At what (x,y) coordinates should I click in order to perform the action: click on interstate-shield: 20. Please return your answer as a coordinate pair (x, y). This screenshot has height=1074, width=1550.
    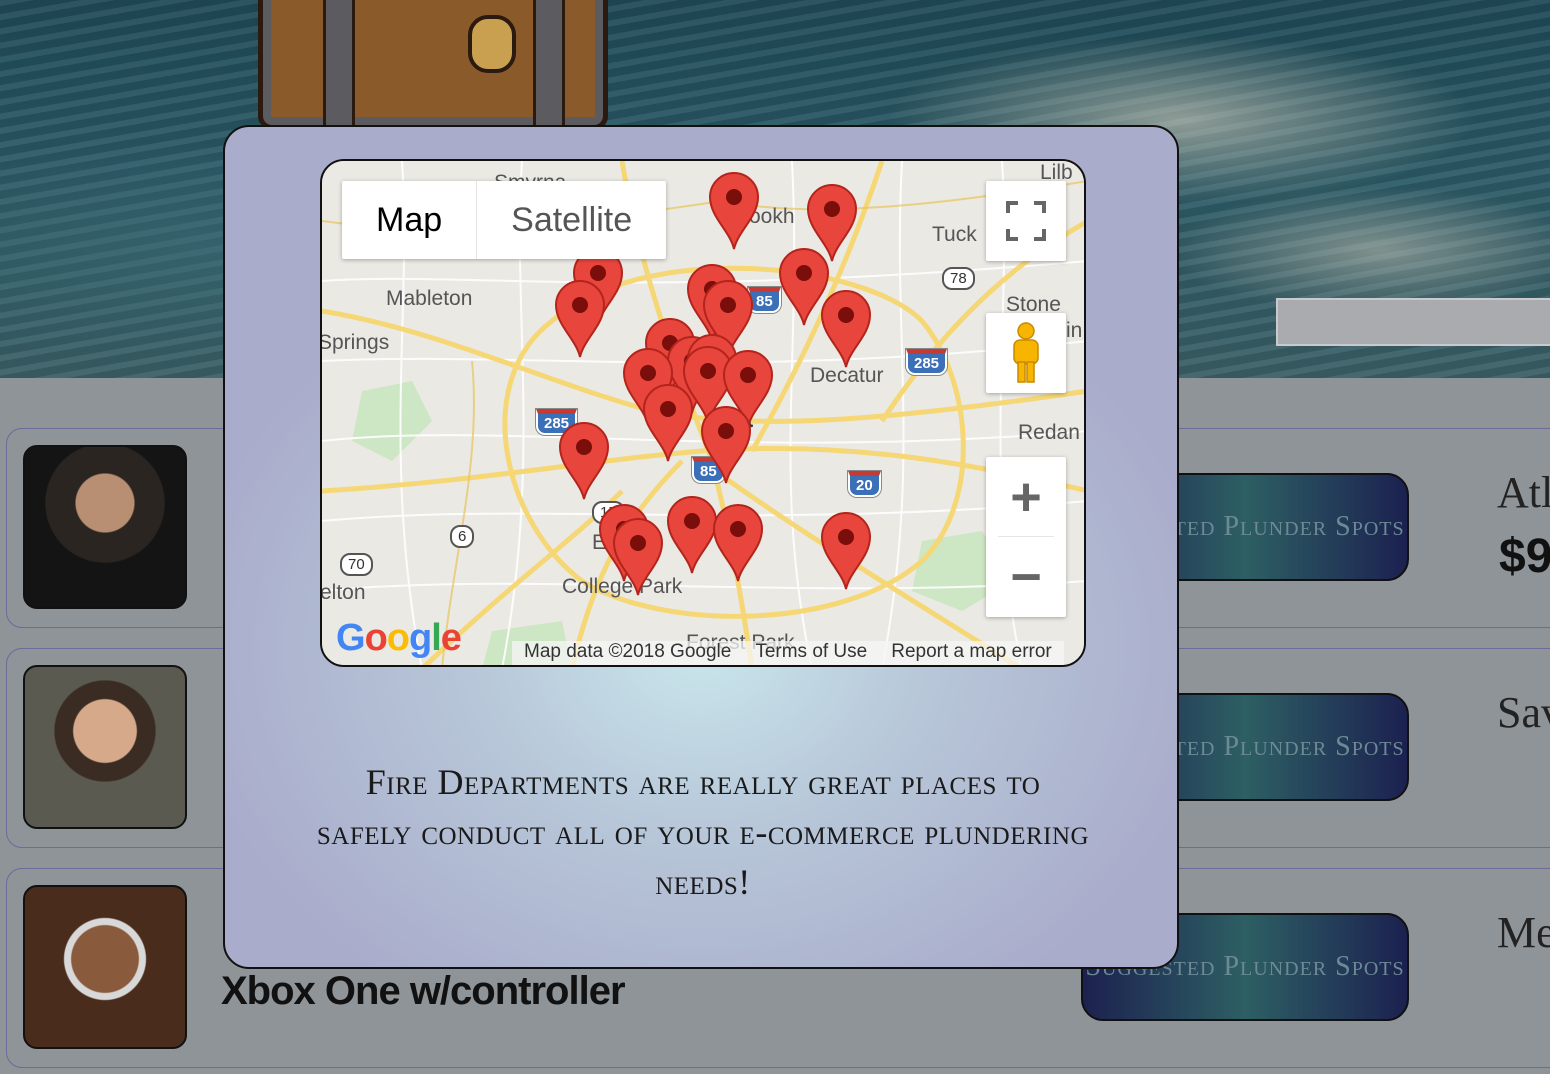
    Looking at the image, I should click on (864, 484).